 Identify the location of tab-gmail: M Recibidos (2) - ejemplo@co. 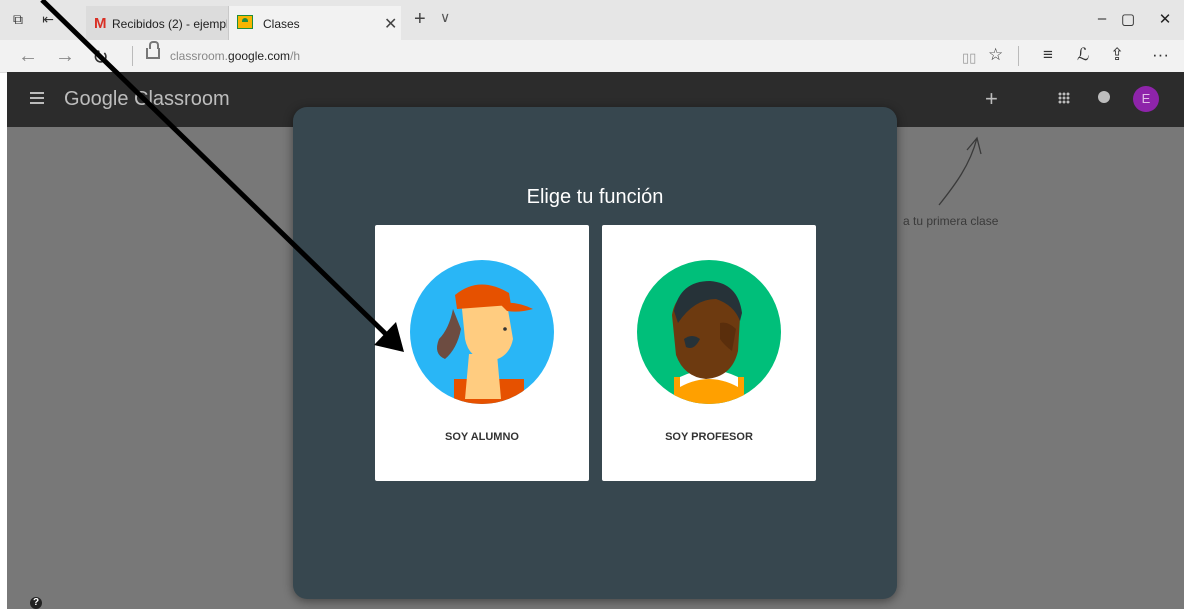
(157, 23).